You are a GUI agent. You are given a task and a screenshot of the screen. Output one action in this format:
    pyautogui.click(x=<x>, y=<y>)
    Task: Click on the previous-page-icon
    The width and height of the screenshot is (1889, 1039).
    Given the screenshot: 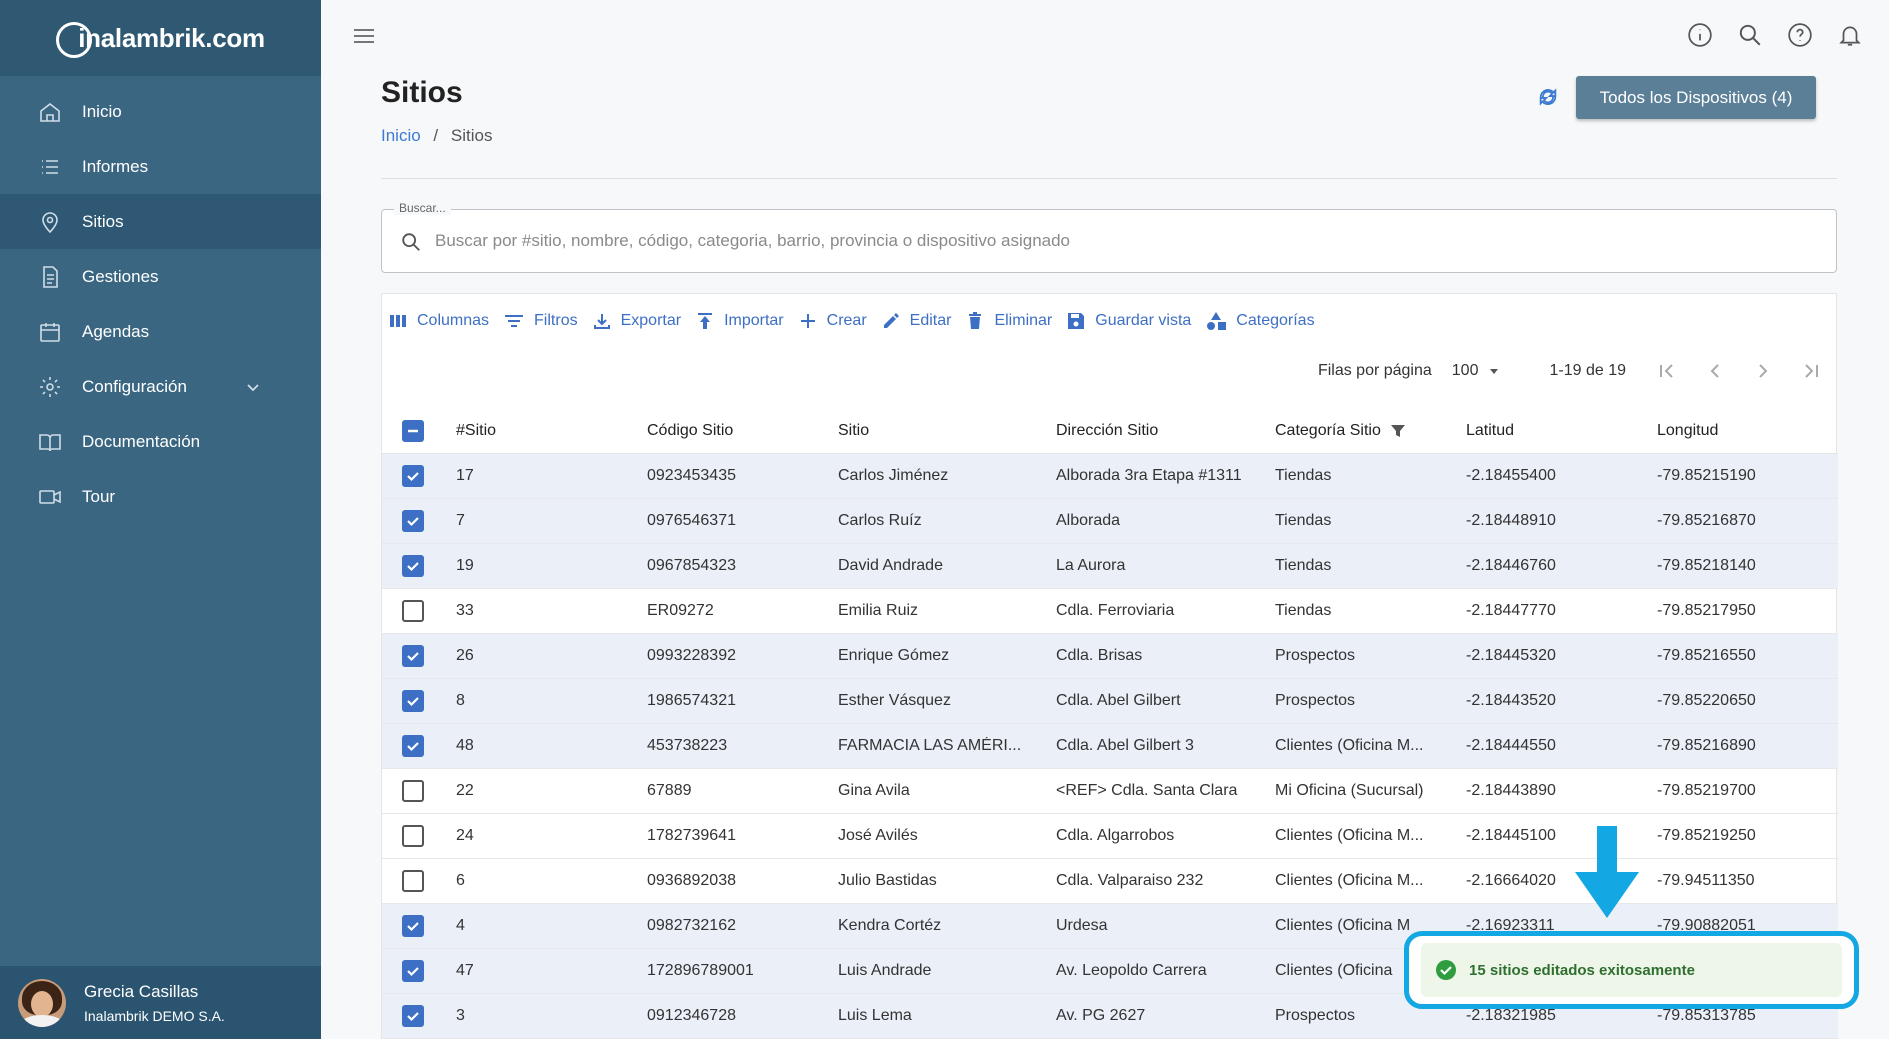 What is the action you would take?
    pyautogui.click(x=1715, y=371)
    